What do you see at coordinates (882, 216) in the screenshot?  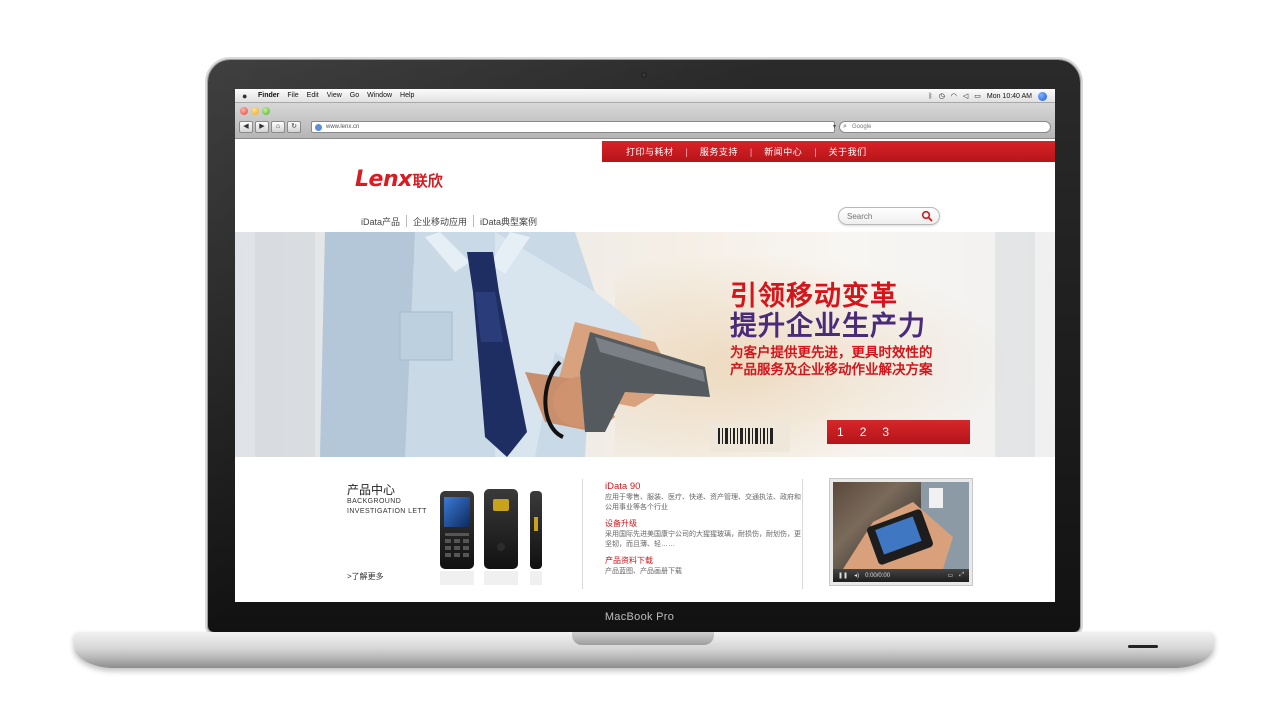 I see `site-search-input` at bounding box center [882, 216].